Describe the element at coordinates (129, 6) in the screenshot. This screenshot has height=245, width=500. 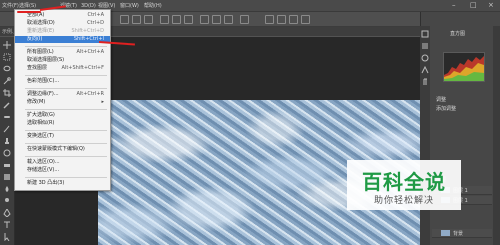
I see `menu-window: 窗口(W)` at that location.